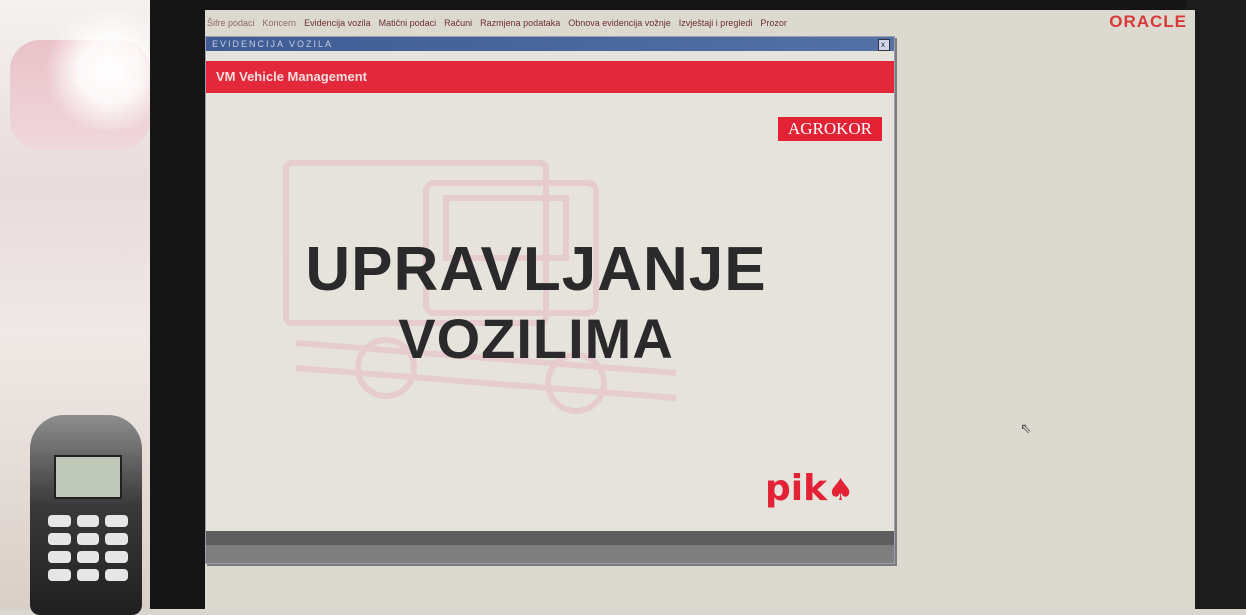  Describe the element at coordinates (337, 23) in the screenshot. I see `menu-item-evidencija-vozila: Evidencija vozila` at that location.